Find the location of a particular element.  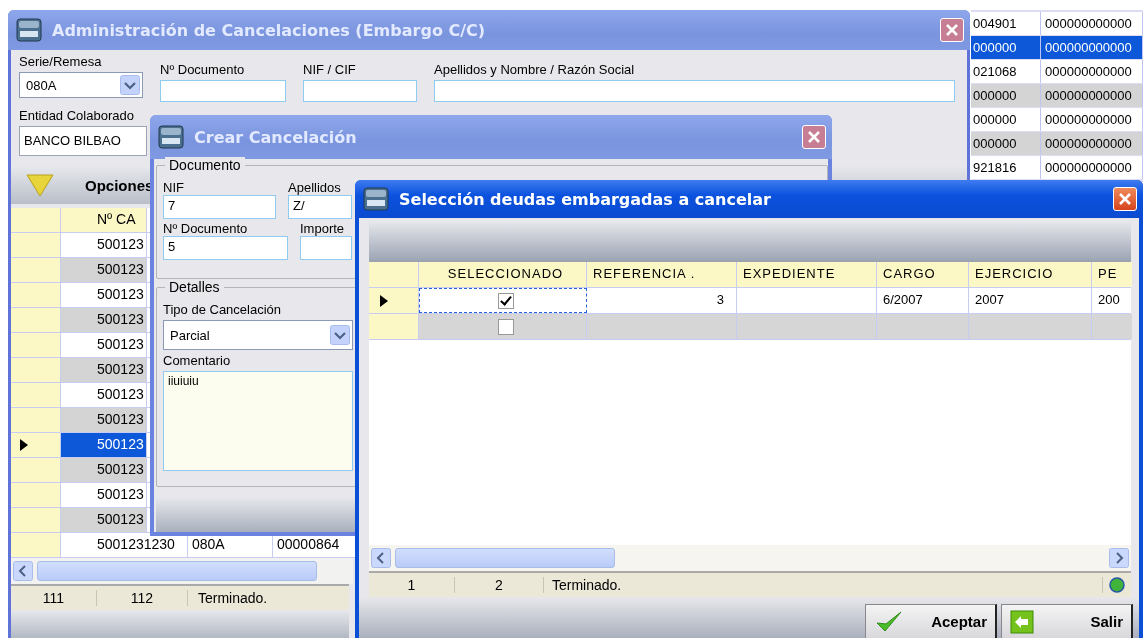

group-label: Documento is located at coordinates (205, 165).